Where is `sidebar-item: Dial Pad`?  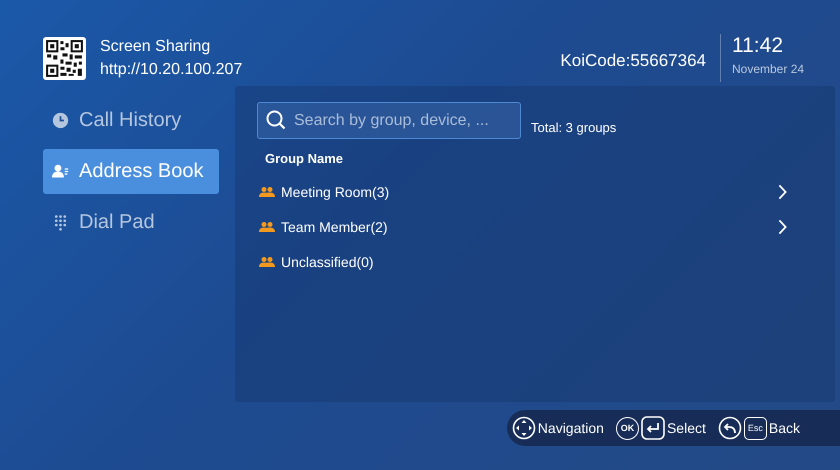 sidebar-item: Dial Pad is located at coordinates (131, 222).